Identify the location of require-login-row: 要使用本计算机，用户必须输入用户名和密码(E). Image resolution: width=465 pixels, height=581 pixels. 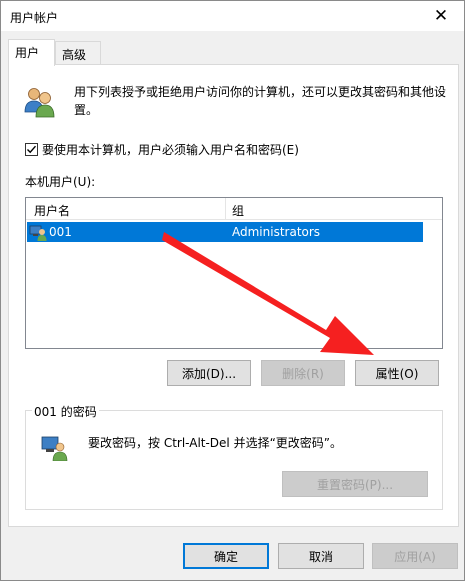
(162, 149).